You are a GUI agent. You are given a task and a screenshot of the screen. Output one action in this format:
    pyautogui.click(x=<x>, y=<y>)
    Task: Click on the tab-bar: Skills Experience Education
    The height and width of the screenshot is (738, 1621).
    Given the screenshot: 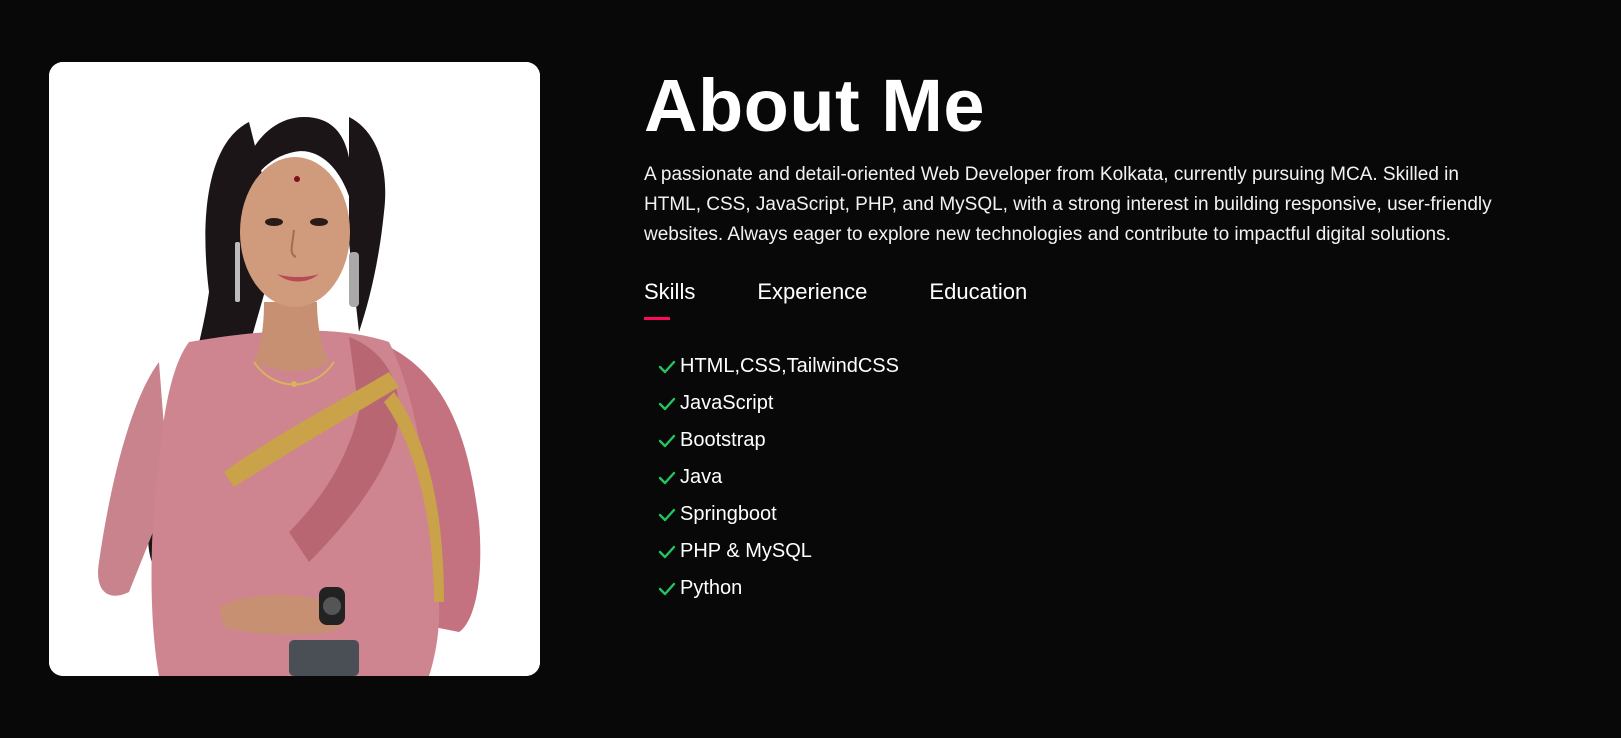 What is the action you would take?
    pyautogui.click(x=1084, y=298)
    